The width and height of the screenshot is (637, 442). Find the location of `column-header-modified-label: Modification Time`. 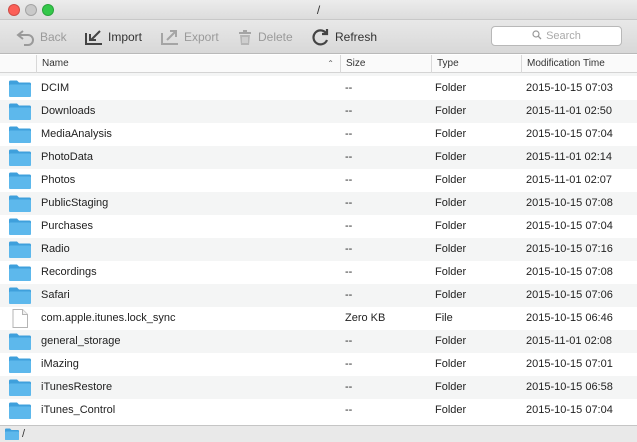

column-header-modified-label: Modification Time is located at coordinates (566, 63).